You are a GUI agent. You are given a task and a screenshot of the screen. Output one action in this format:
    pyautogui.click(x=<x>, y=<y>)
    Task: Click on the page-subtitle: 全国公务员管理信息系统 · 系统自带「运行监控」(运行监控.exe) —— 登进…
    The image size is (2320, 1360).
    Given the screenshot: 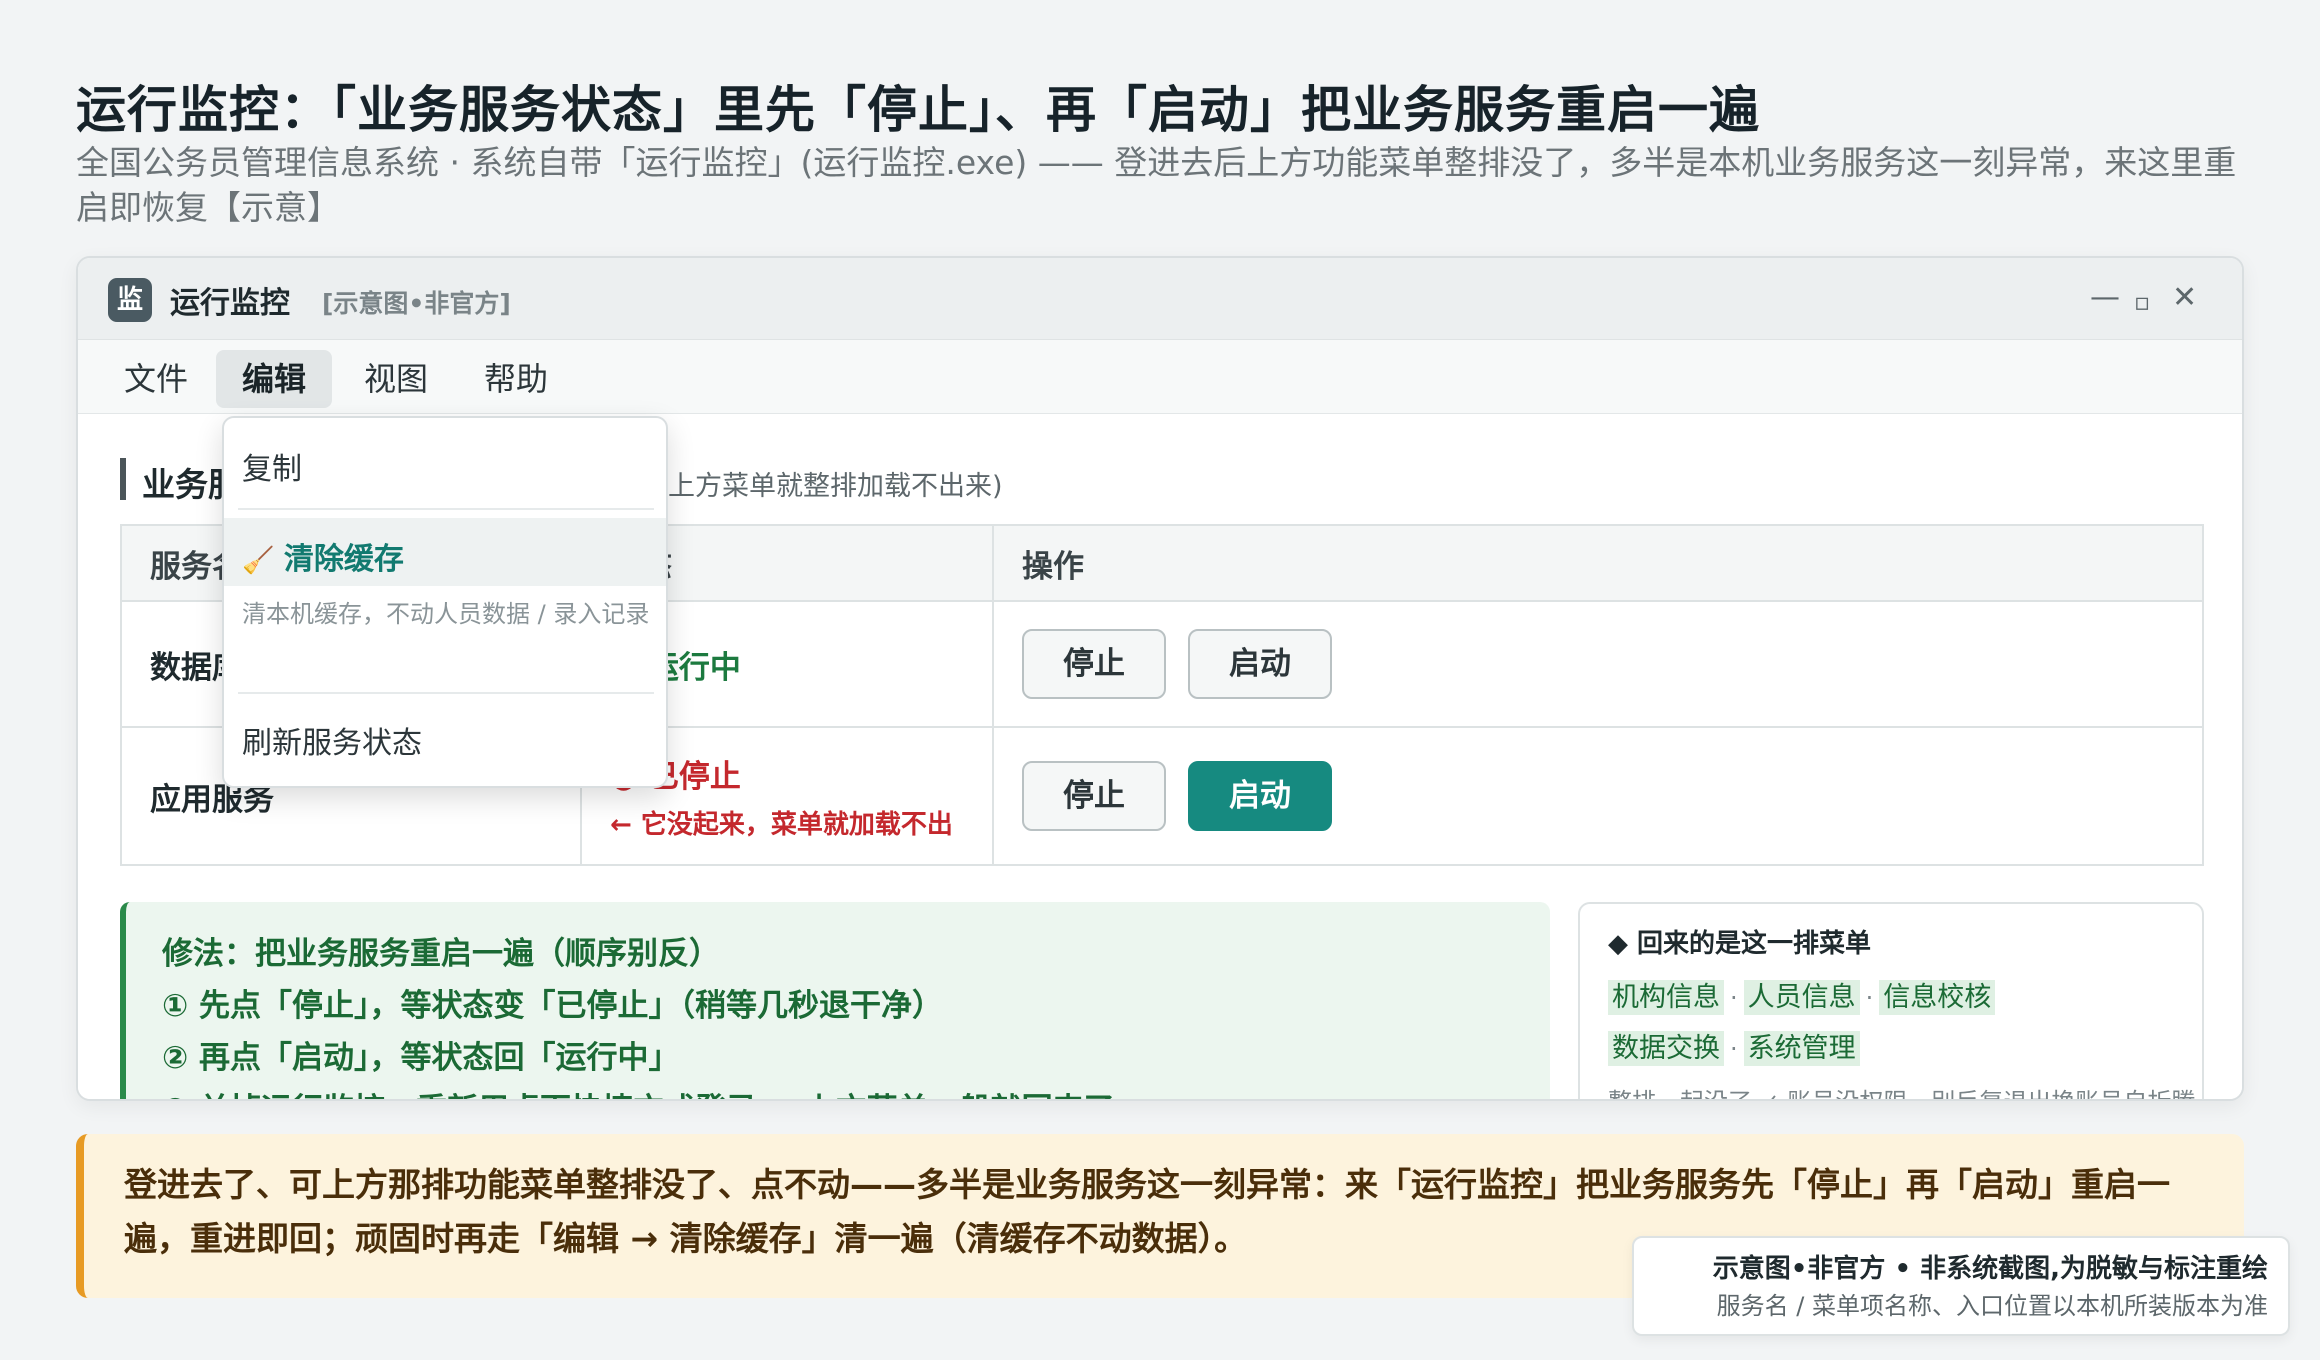 What is the action you would take?
    pyautogui.click(x=1156, y=185)
    